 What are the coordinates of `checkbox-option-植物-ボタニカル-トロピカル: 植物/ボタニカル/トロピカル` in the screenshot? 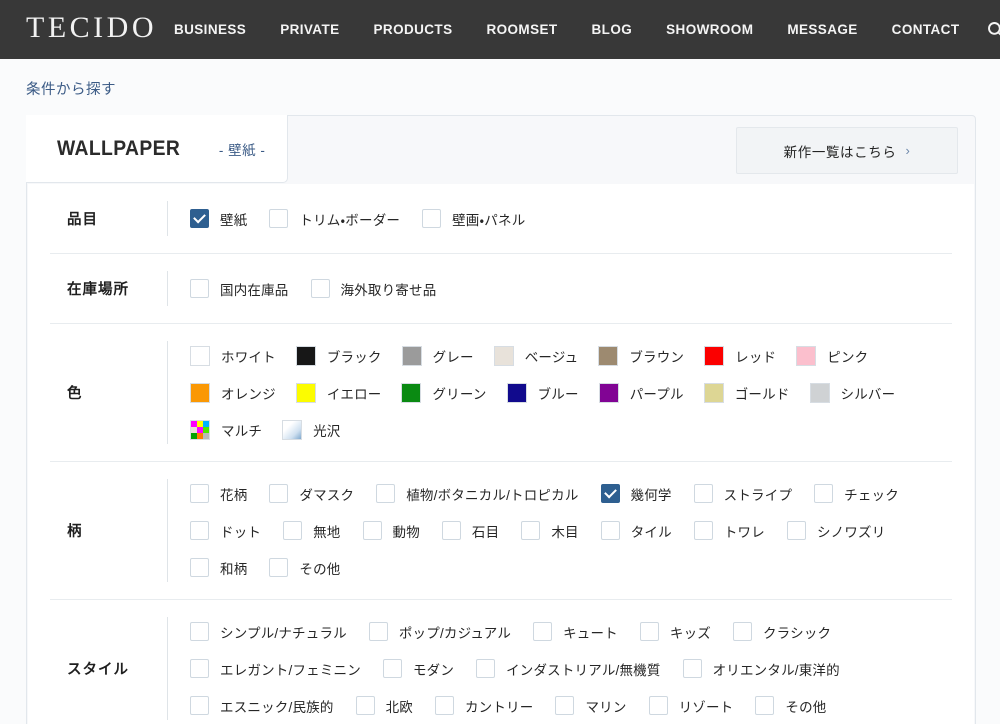 It's located at (477, 493).